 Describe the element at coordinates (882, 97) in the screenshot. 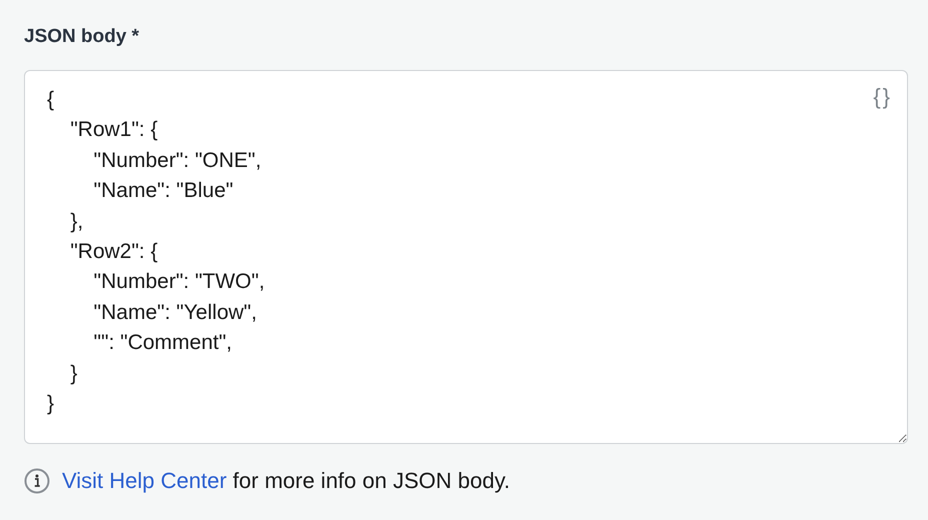

I see `format-icon: {}` at that location.